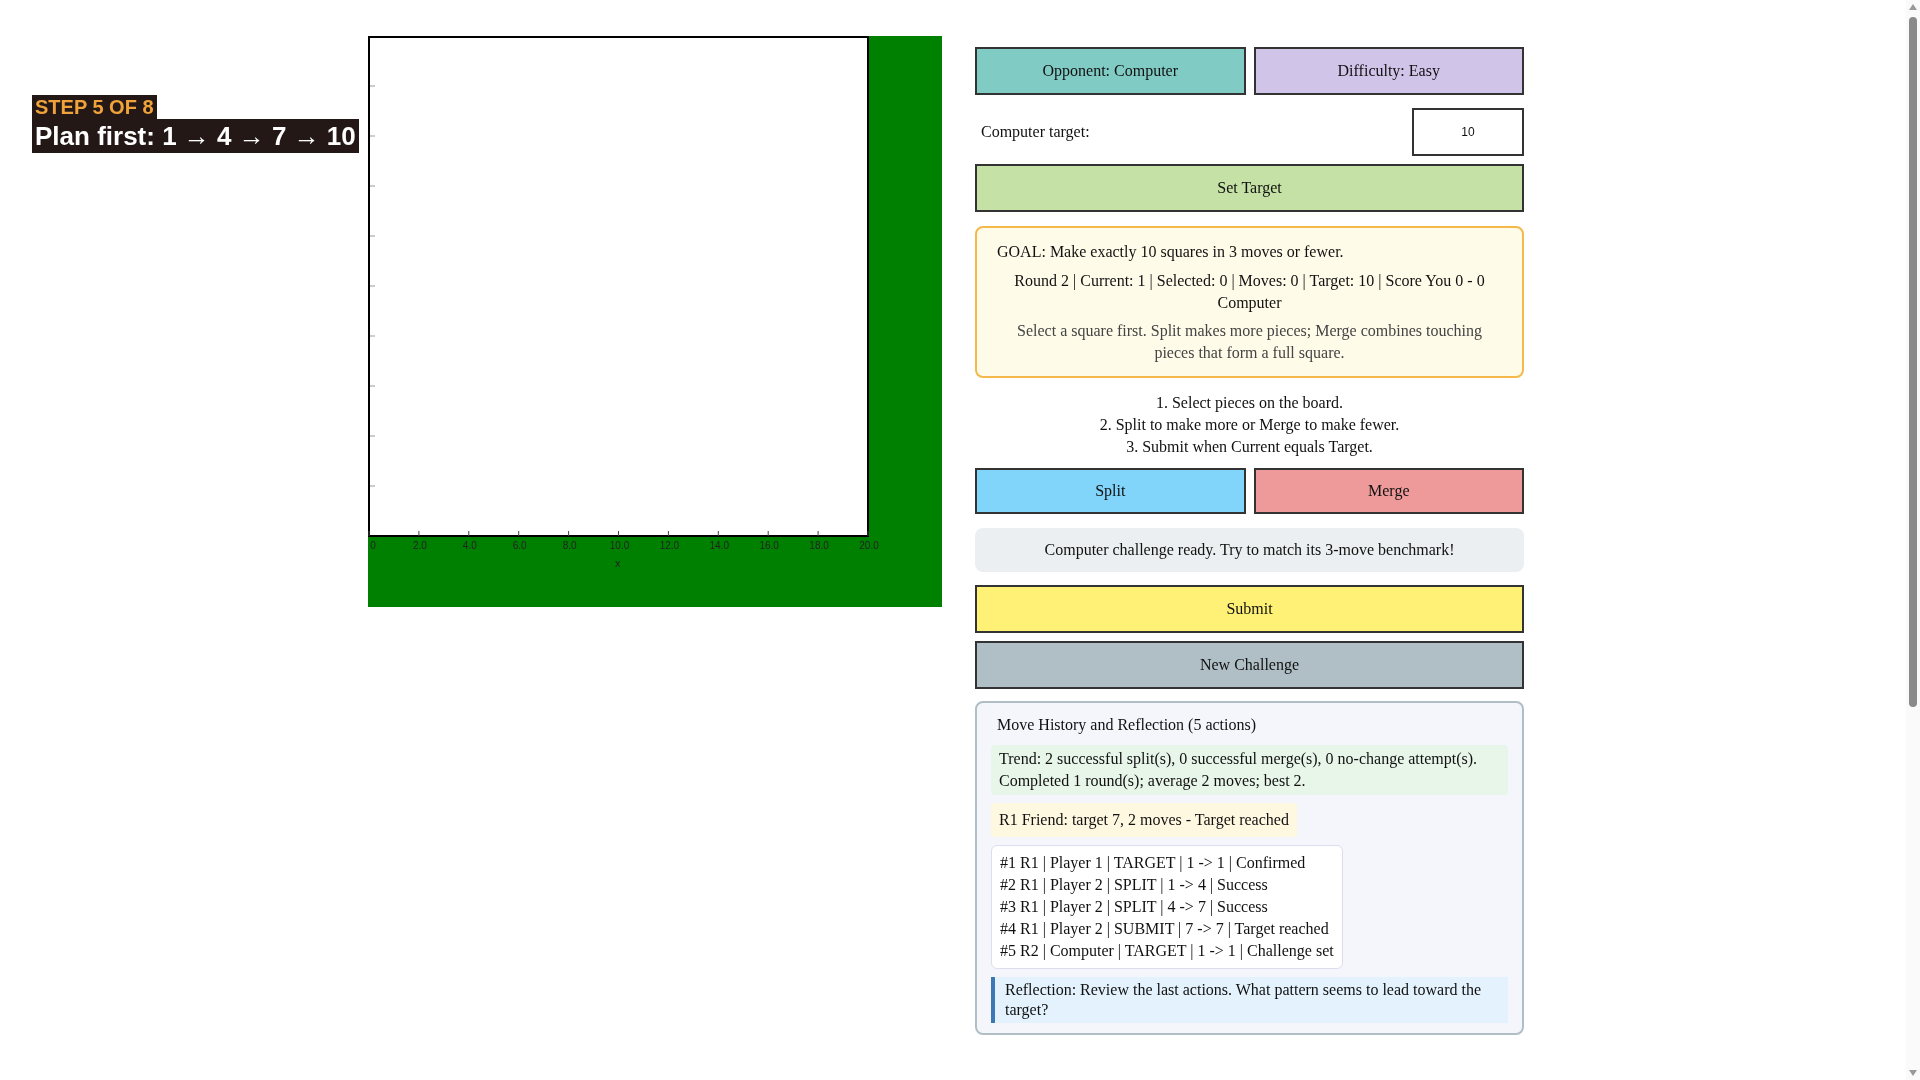 This screenshot has height=1080, width=1920. What do you see at coordinates (869, 546) in the screenshot?
I see `axis-tick-label: 20.0` at bounding box center [869, 546].